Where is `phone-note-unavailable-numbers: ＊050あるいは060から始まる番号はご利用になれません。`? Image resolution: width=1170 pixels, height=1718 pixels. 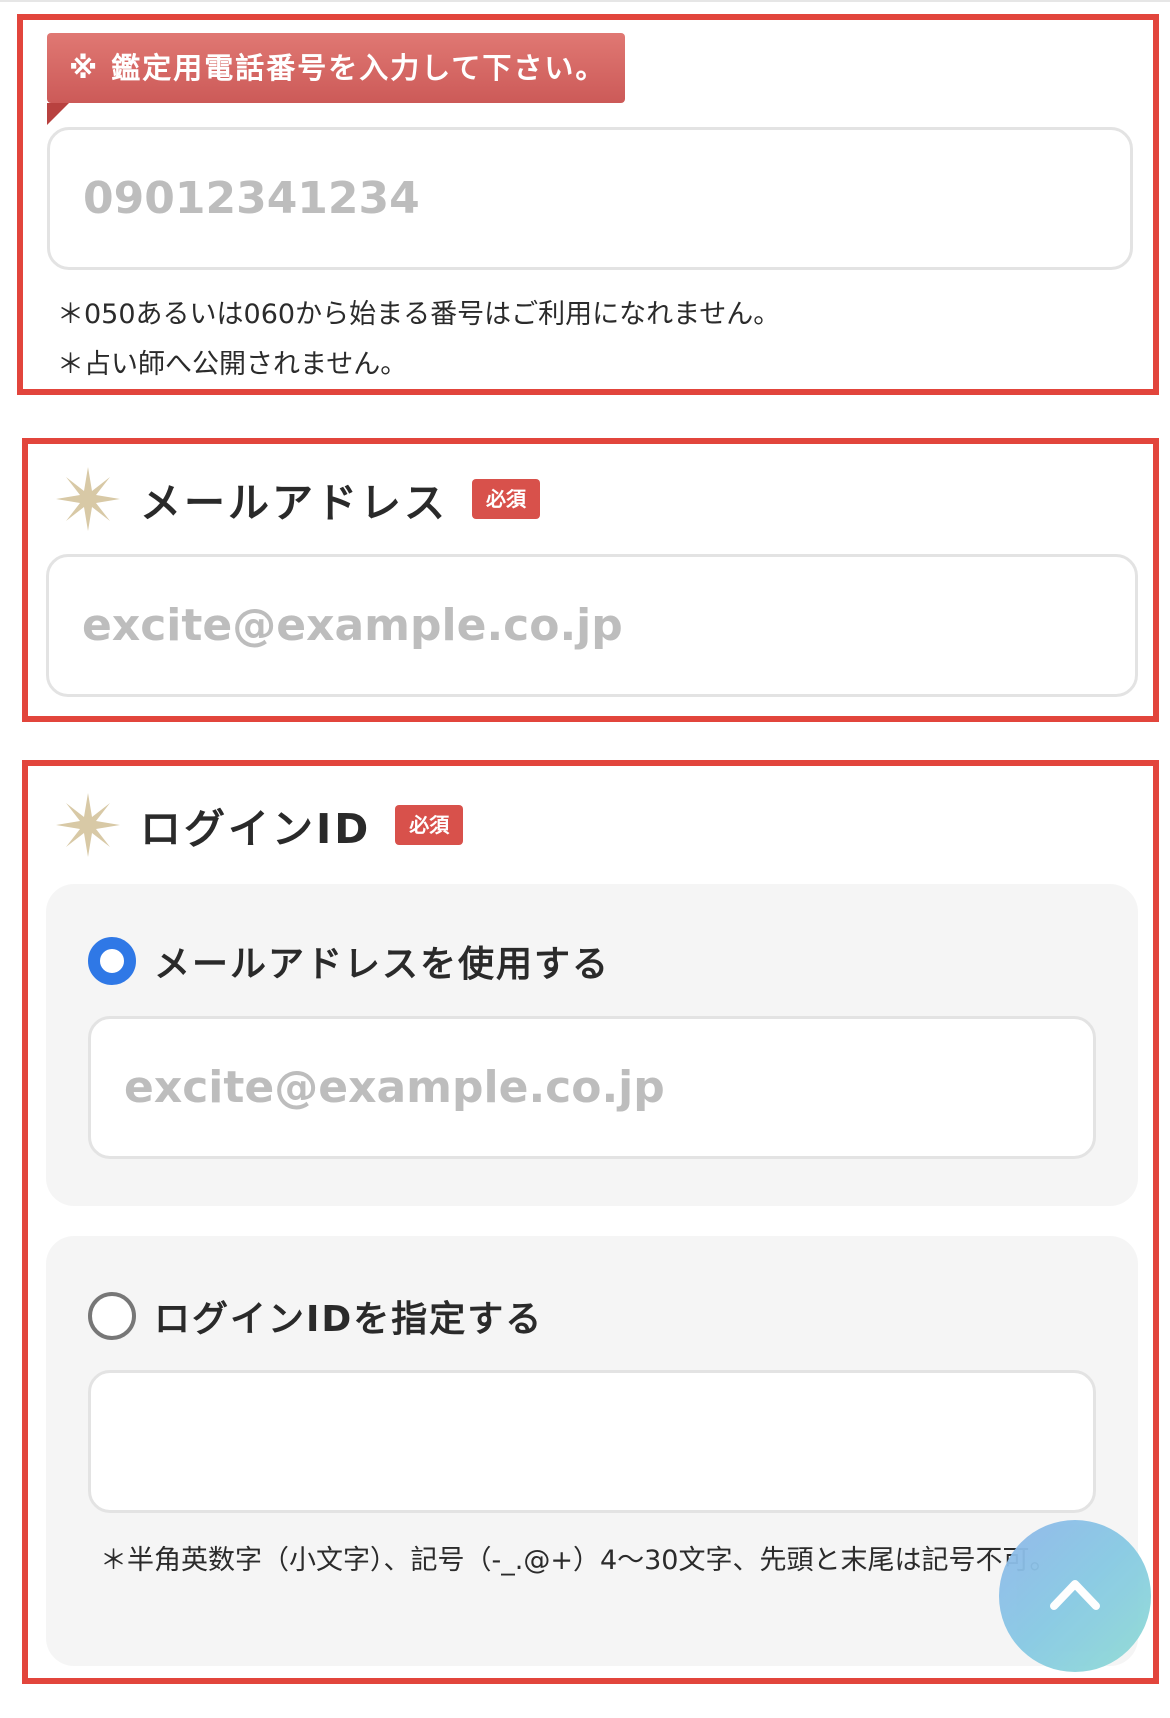
phone-note-unavailable-numbers: ＊050あるいは060から始まる番号はご利用になれません。 is located at coordinates (419, 314).